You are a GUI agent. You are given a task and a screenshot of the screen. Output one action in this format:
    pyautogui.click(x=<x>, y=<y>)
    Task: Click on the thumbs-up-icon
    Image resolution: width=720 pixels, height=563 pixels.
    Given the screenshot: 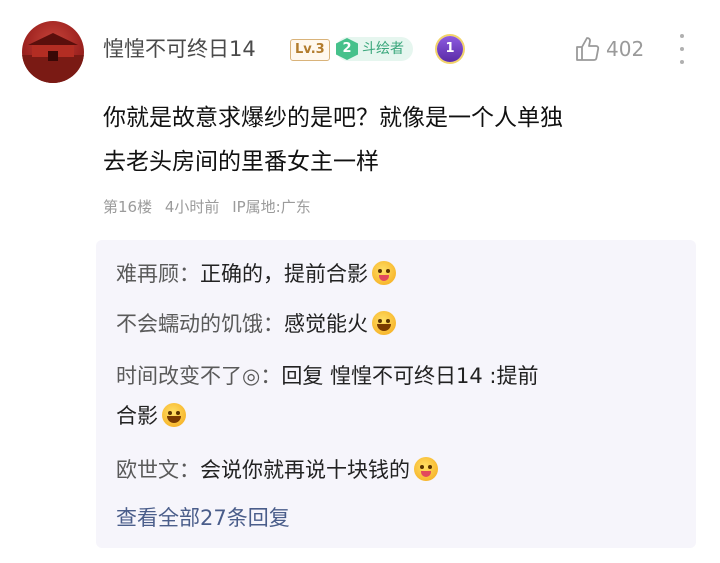 What is the action you would take?
    pyautogui.click(x=588, y=49)
    